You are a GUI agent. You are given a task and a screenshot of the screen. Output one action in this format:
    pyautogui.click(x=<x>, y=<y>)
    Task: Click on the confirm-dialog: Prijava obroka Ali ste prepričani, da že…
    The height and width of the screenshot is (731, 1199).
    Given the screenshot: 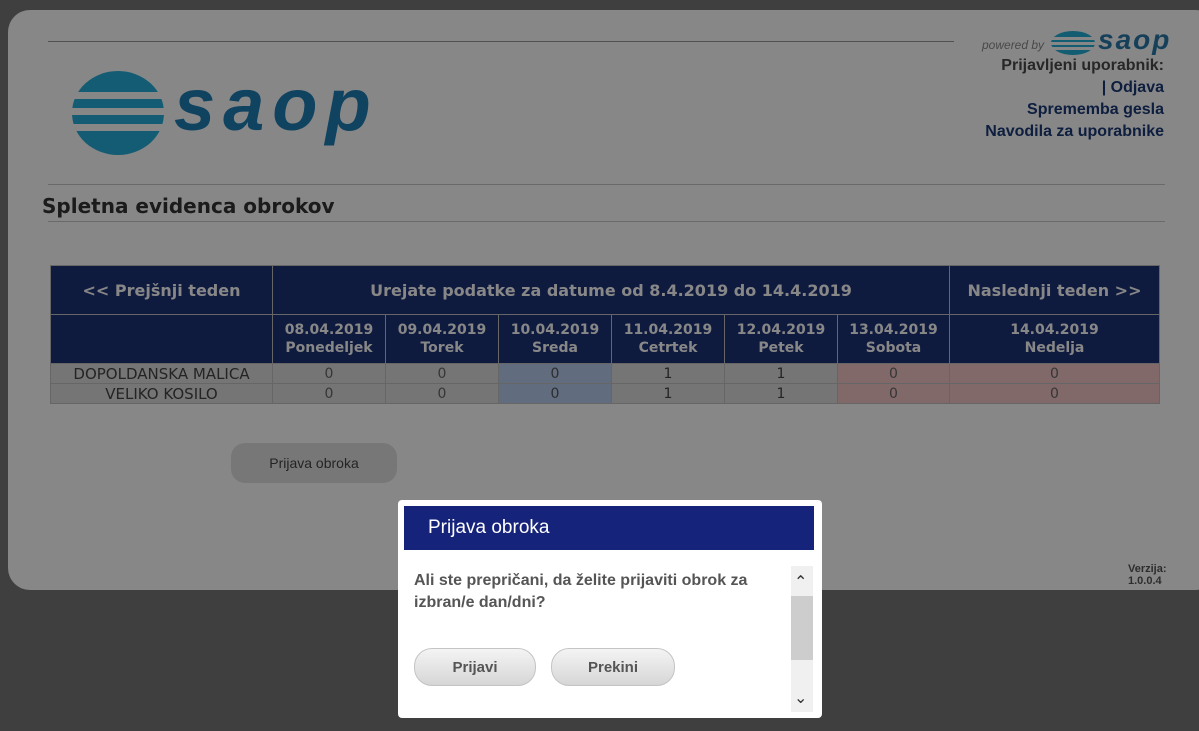 What is the action you would take?
    pyautogui.click(x=610, y=609)
    